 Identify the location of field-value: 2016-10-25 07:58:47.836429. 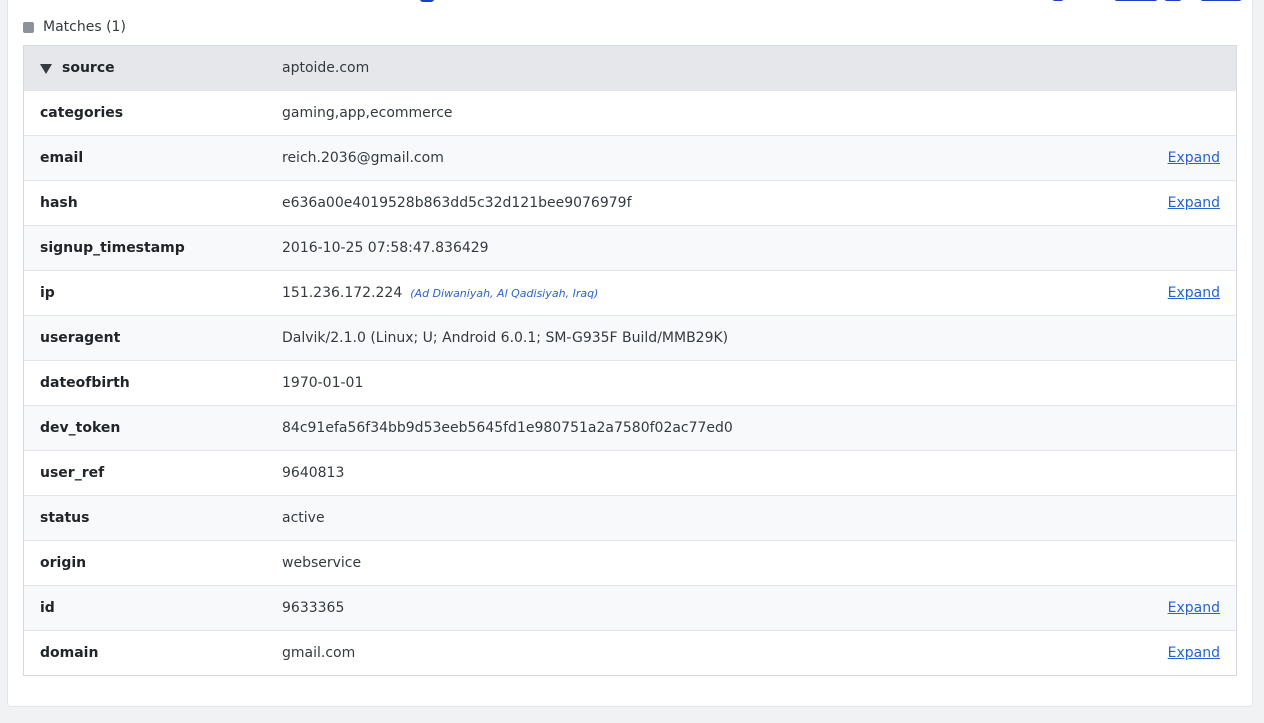
(385, 248).